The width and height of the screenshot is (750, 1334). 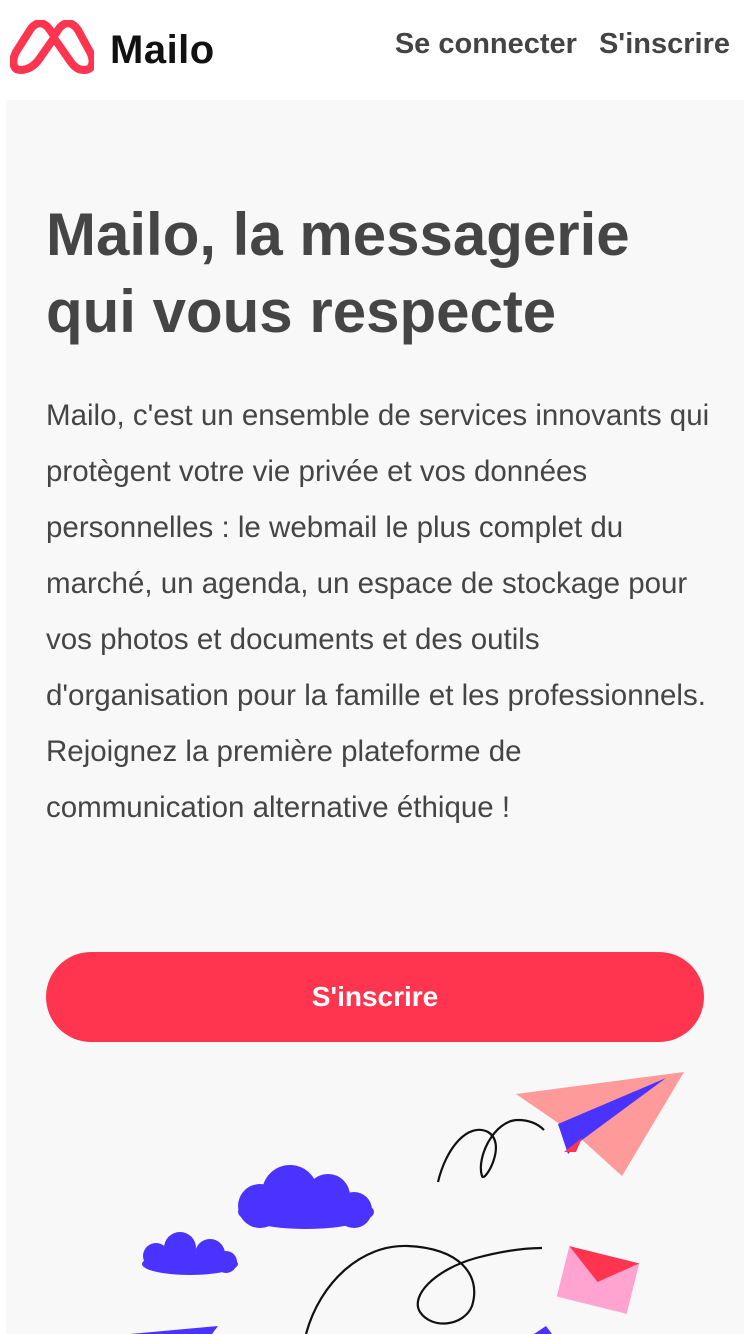 I want to click on small-cloud-icon, so click(x=190, y=1253).